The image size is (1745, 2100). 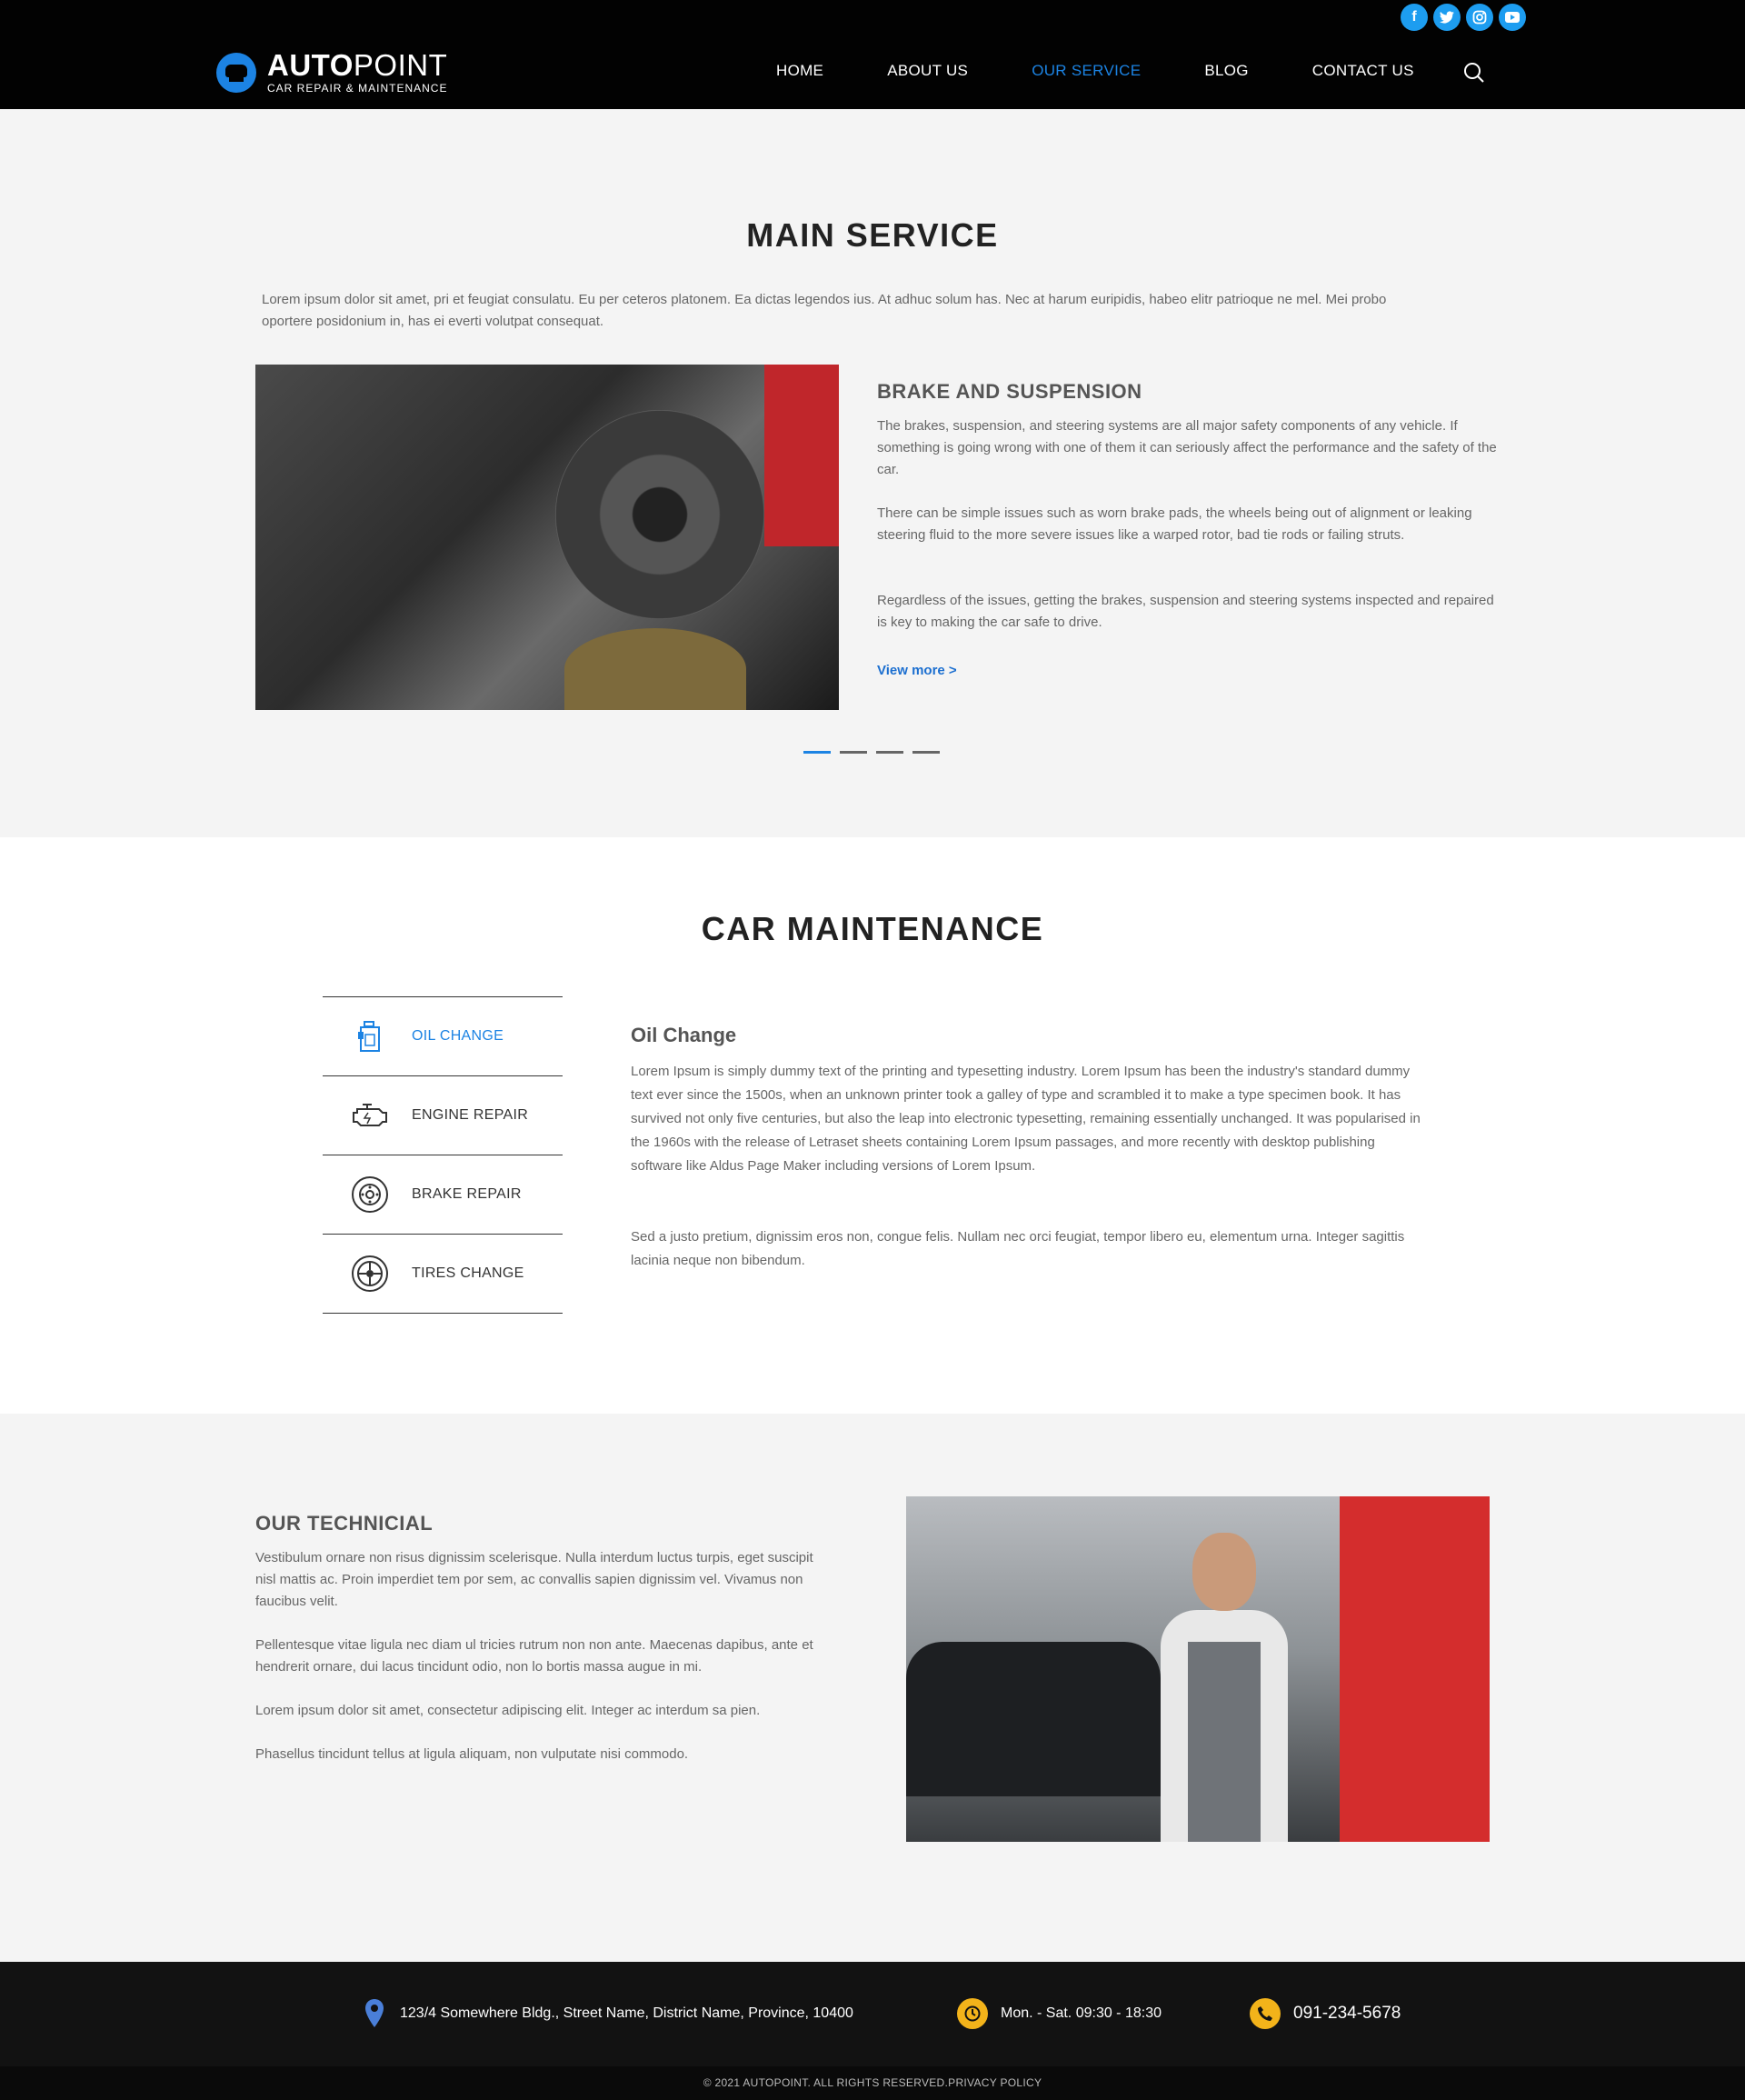 I want to click on logo-light-text: POINT, so click(x=400, y=65).